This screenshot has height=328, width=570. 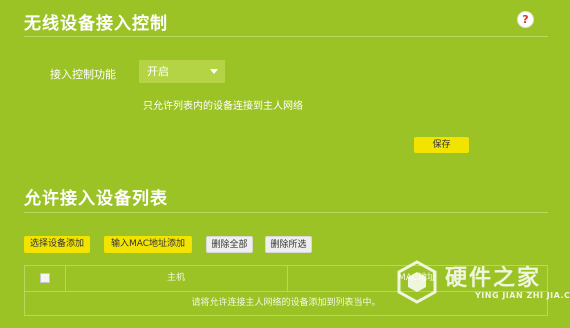 I want to click on save-button: 保存, so click(x=441, y=145).